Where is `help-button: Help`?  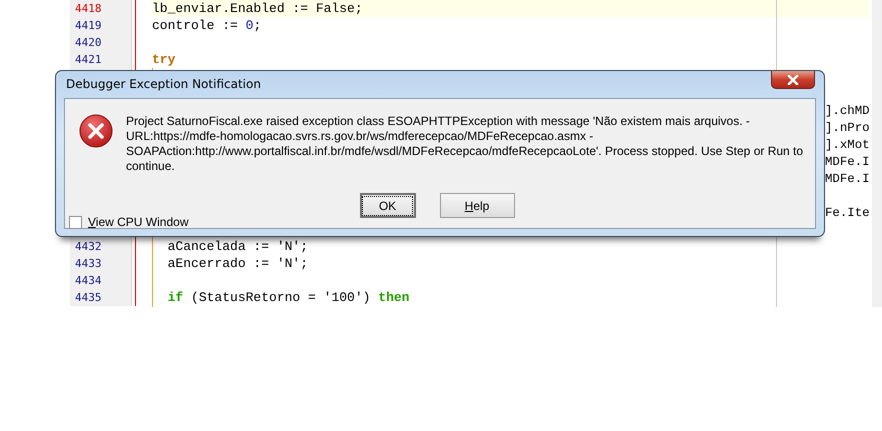
help-button: Help is located at coordinates (477, 205).